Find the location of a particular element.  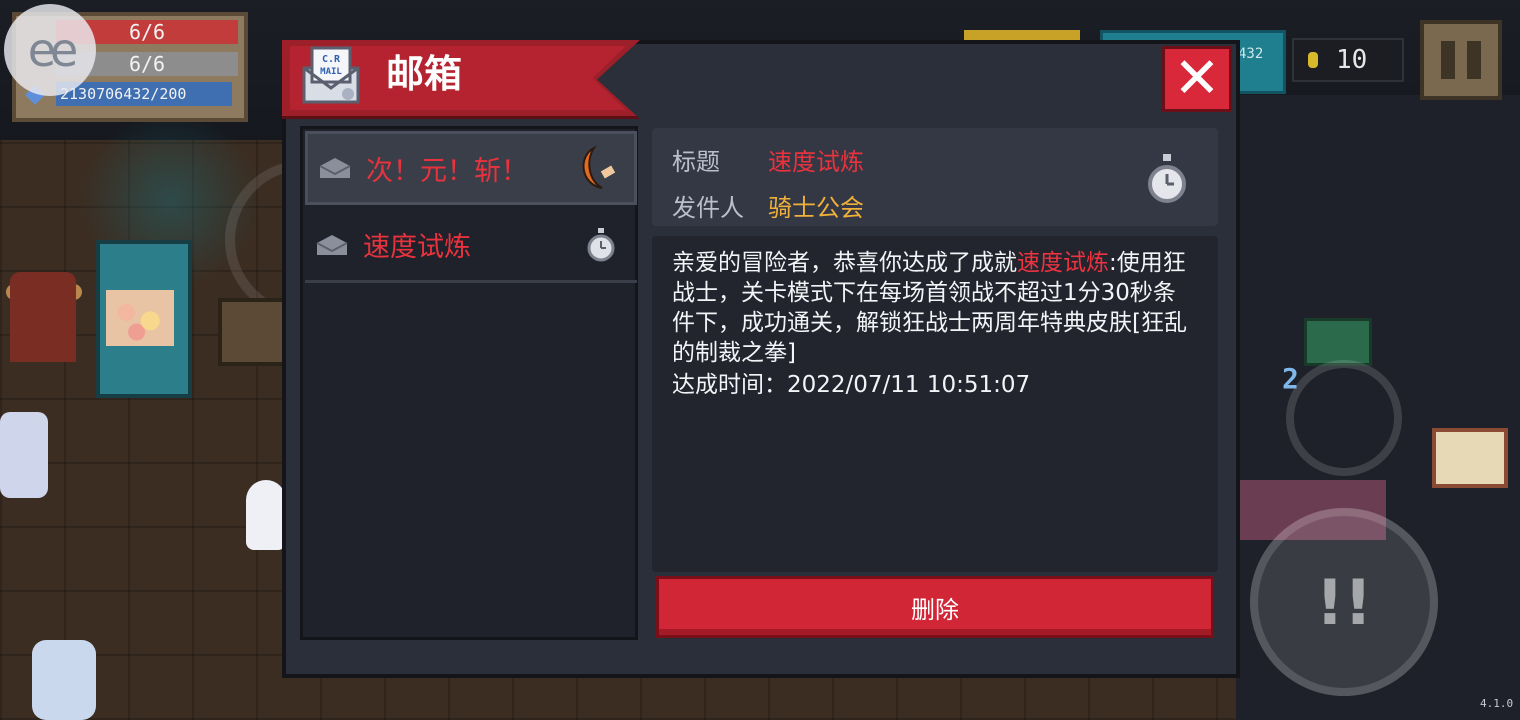

mail-item: 次！元！斩！ is located at coordinates (471, 168).